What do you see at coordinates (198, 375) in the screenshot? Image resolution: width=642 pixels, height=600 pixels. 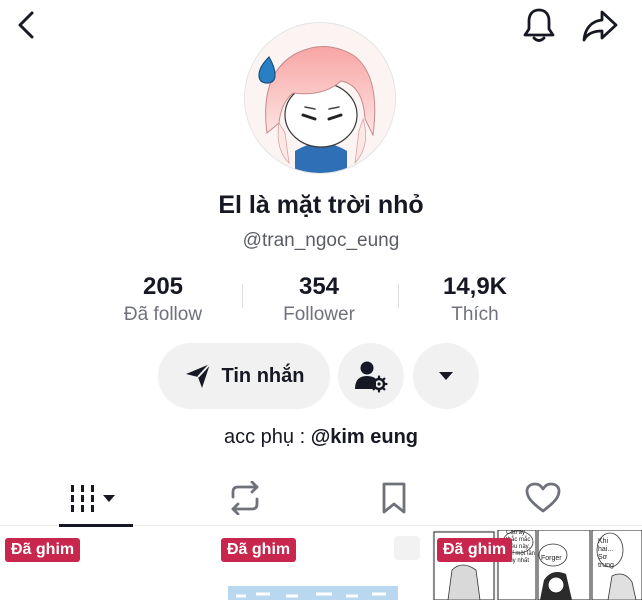 I see `send-icon` at bounding box center [198, 375].